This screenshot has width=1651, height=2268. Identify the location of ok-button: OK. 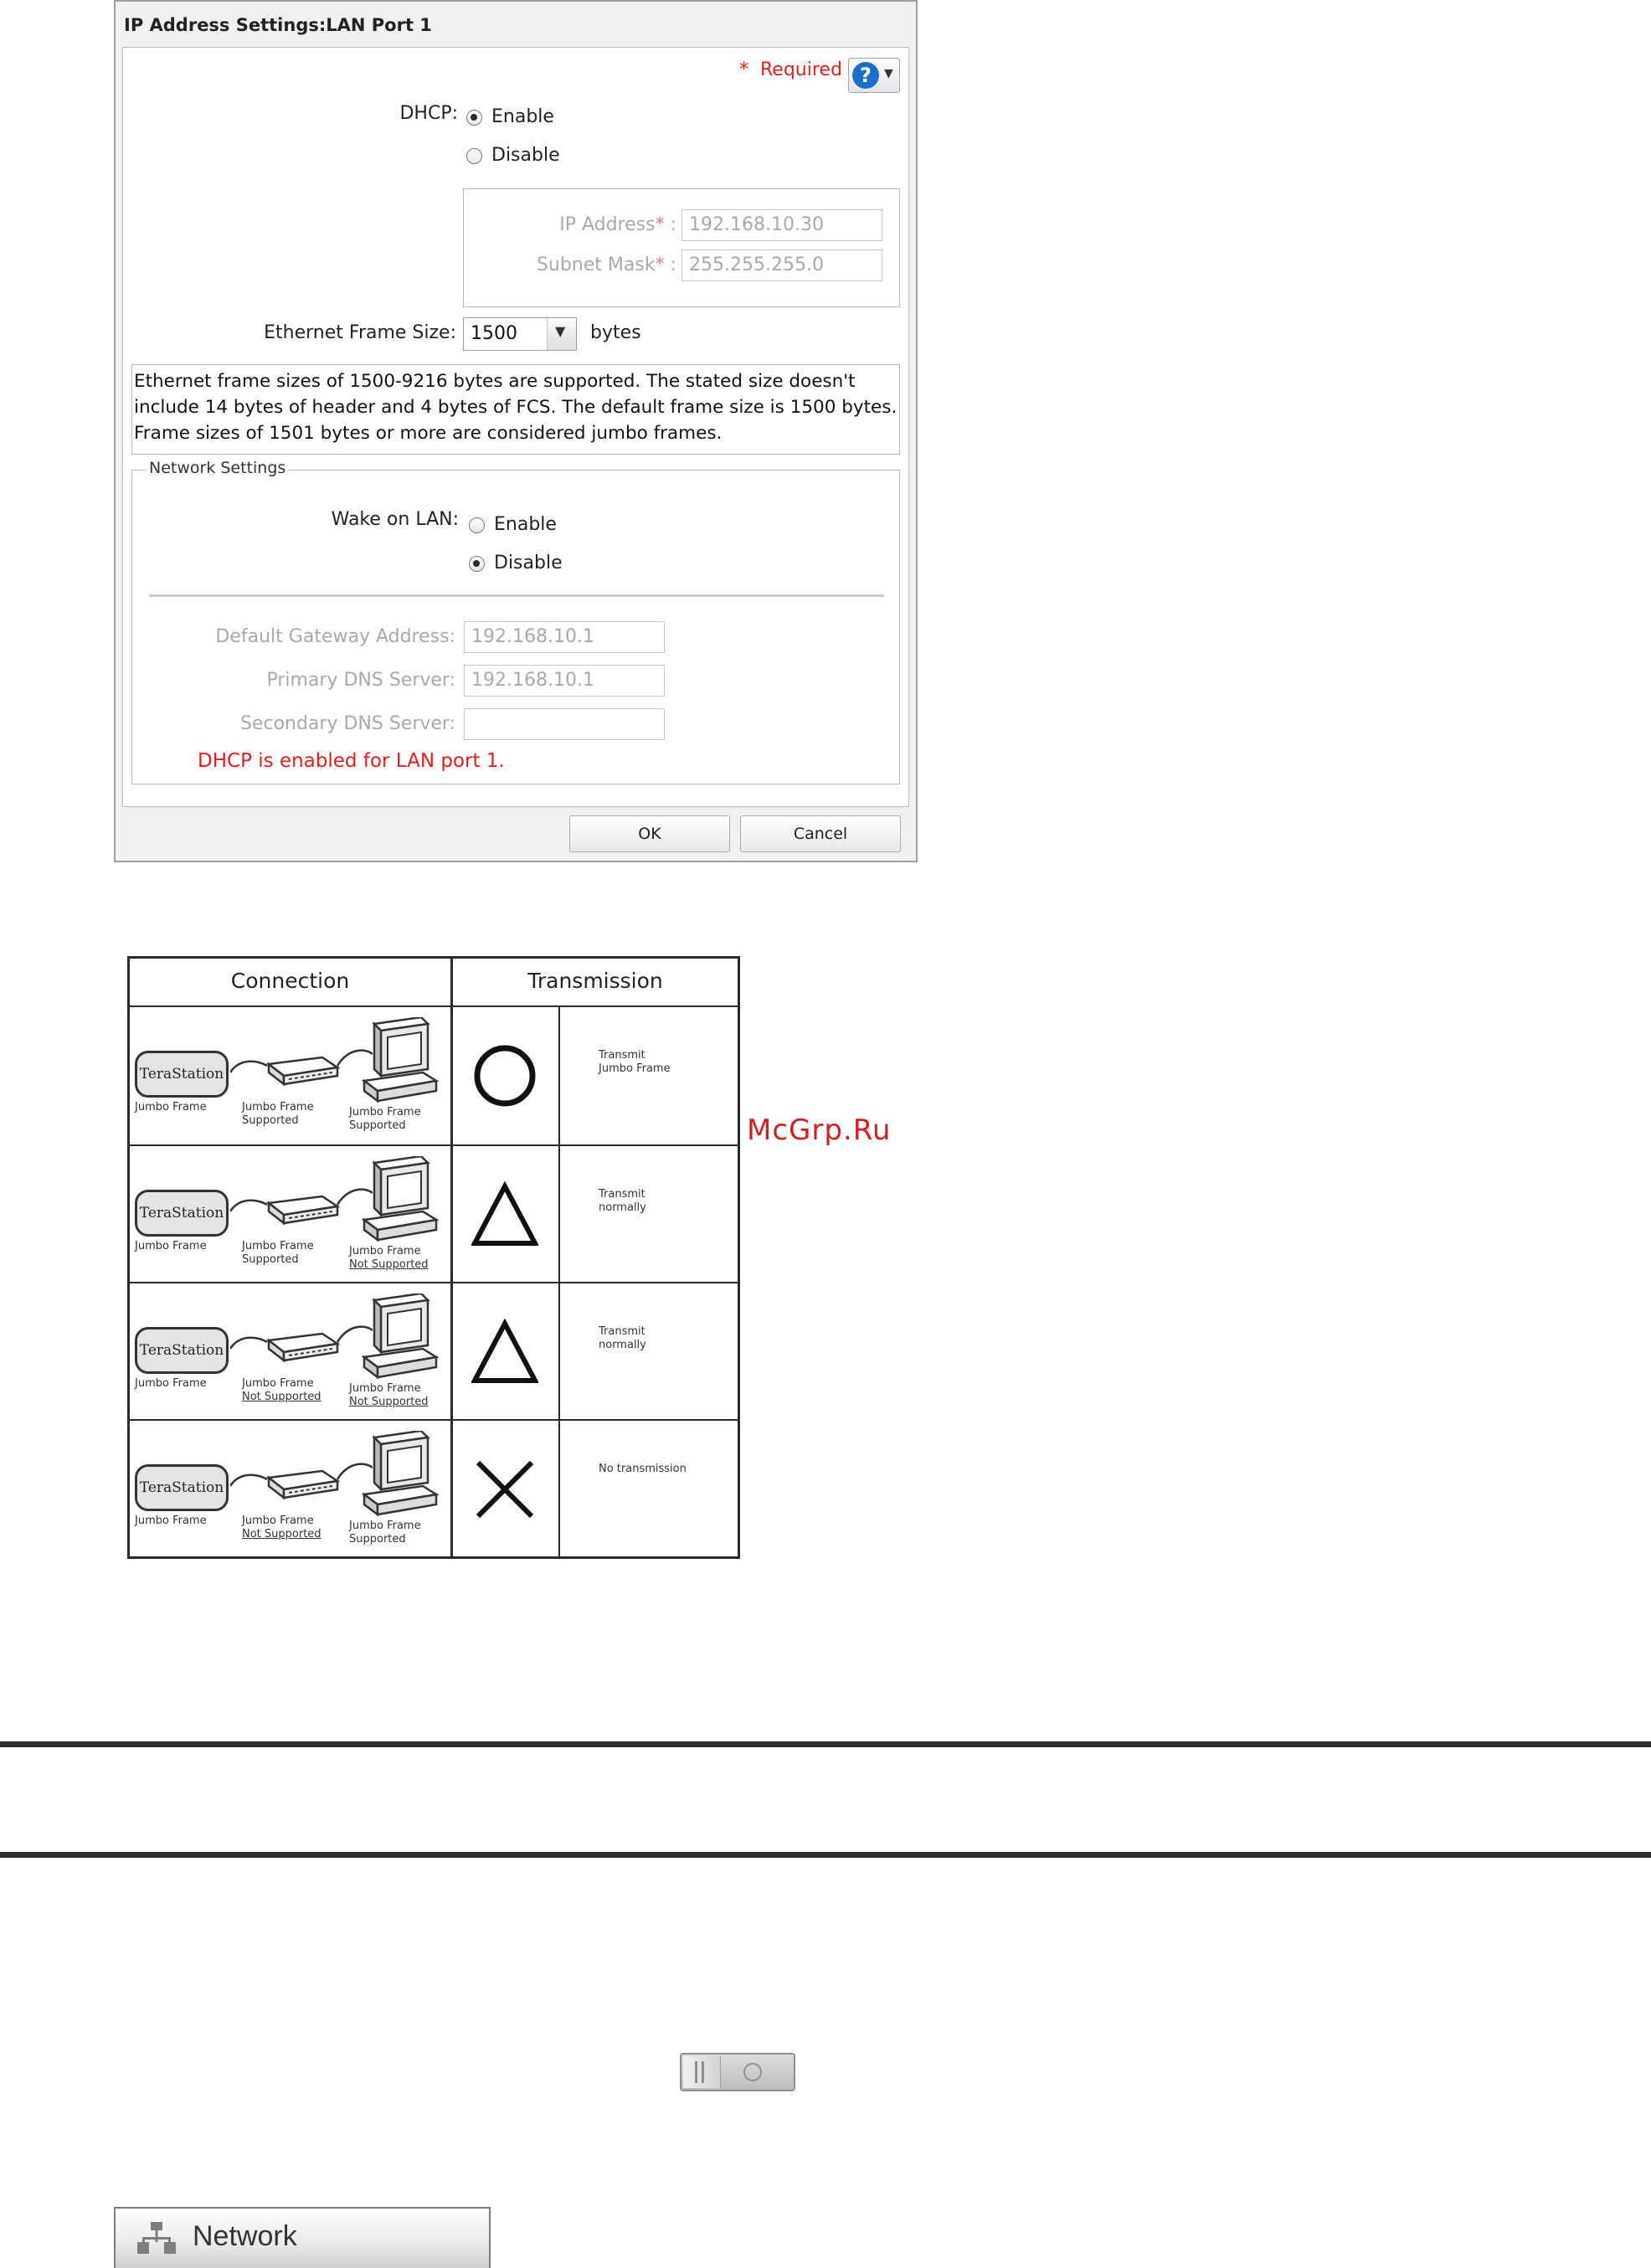
(649, 833).